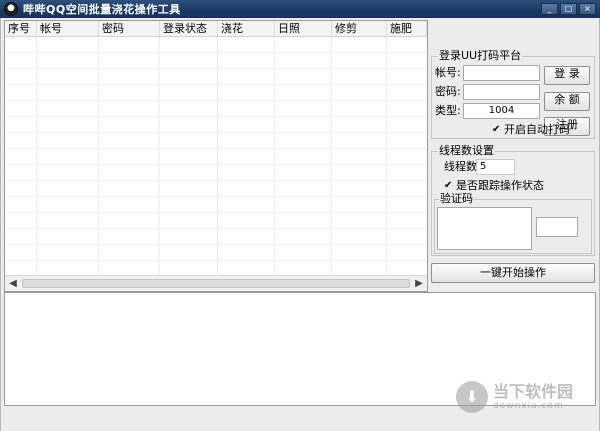 Image resolution: width=600 pixels, height=431 pixels. I want to click on watermark-url: downxia.com, so click(528, 406).